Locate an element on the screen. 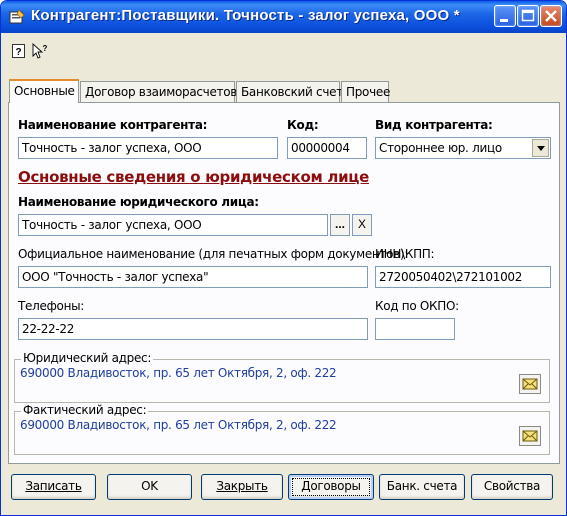  phones-field: 22-22-22 is located at coordinates (193, 329).